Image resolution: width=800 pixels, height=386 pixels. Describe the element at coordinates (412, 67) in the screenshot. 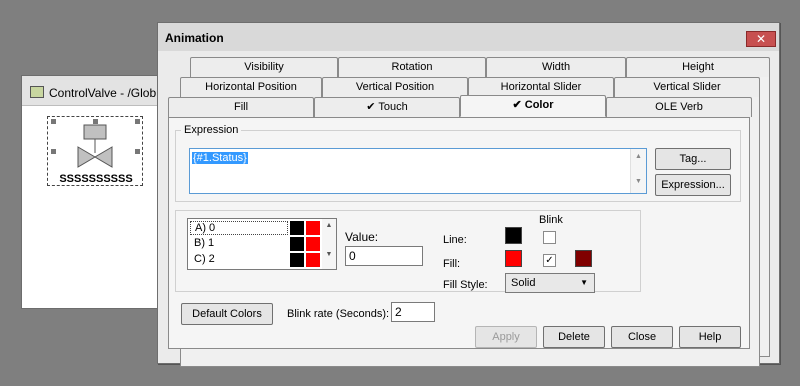

I see `tab-rotation: Rotation` at that location.